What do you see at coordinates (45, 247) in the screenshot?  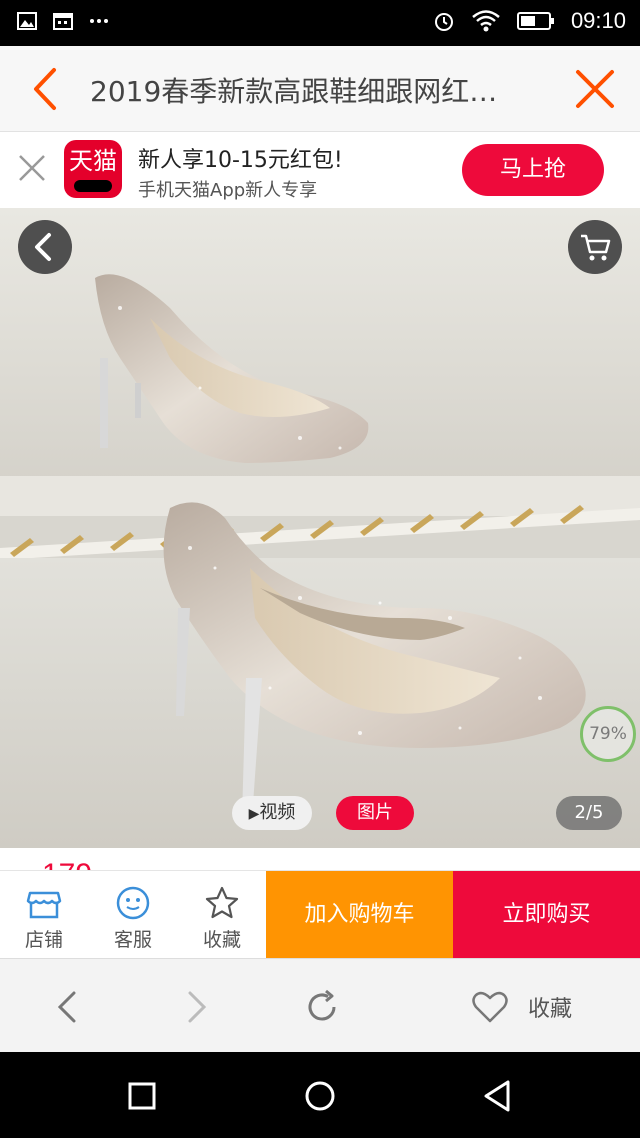 I see `image-back-icon` at bounding box center [45, 247].